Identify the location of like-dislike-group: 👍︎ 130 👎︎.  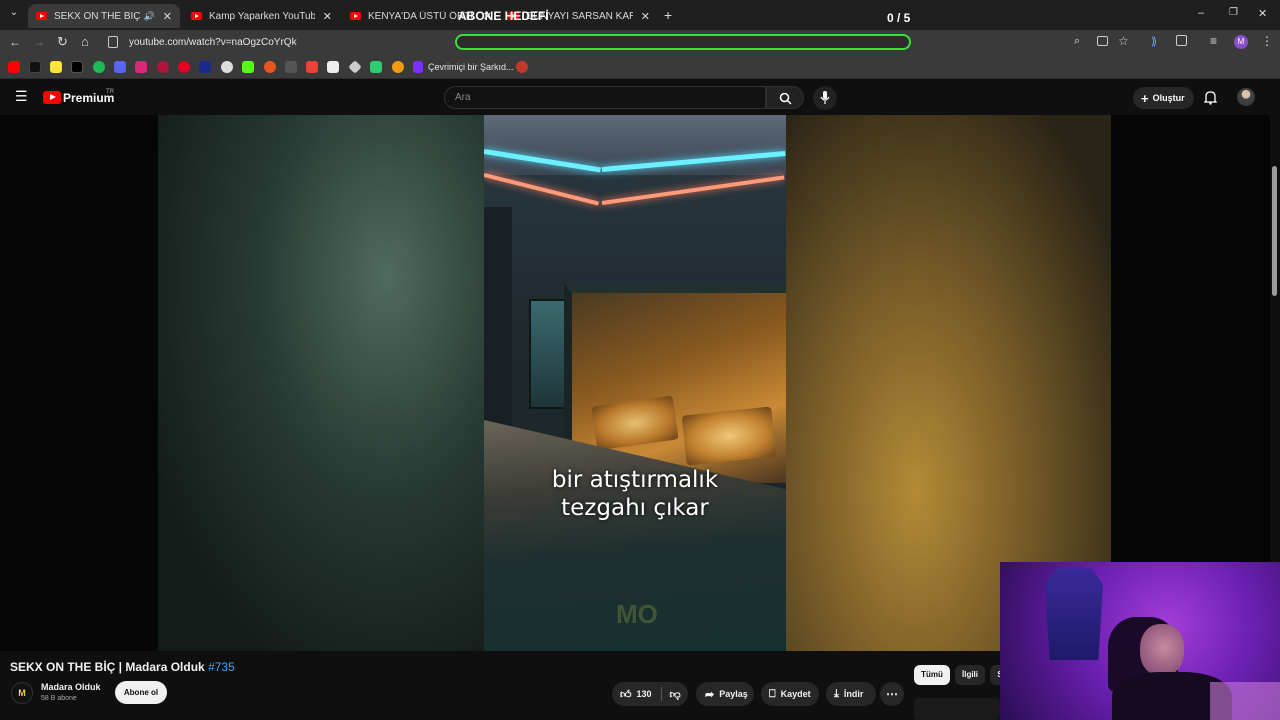
(650, 694).